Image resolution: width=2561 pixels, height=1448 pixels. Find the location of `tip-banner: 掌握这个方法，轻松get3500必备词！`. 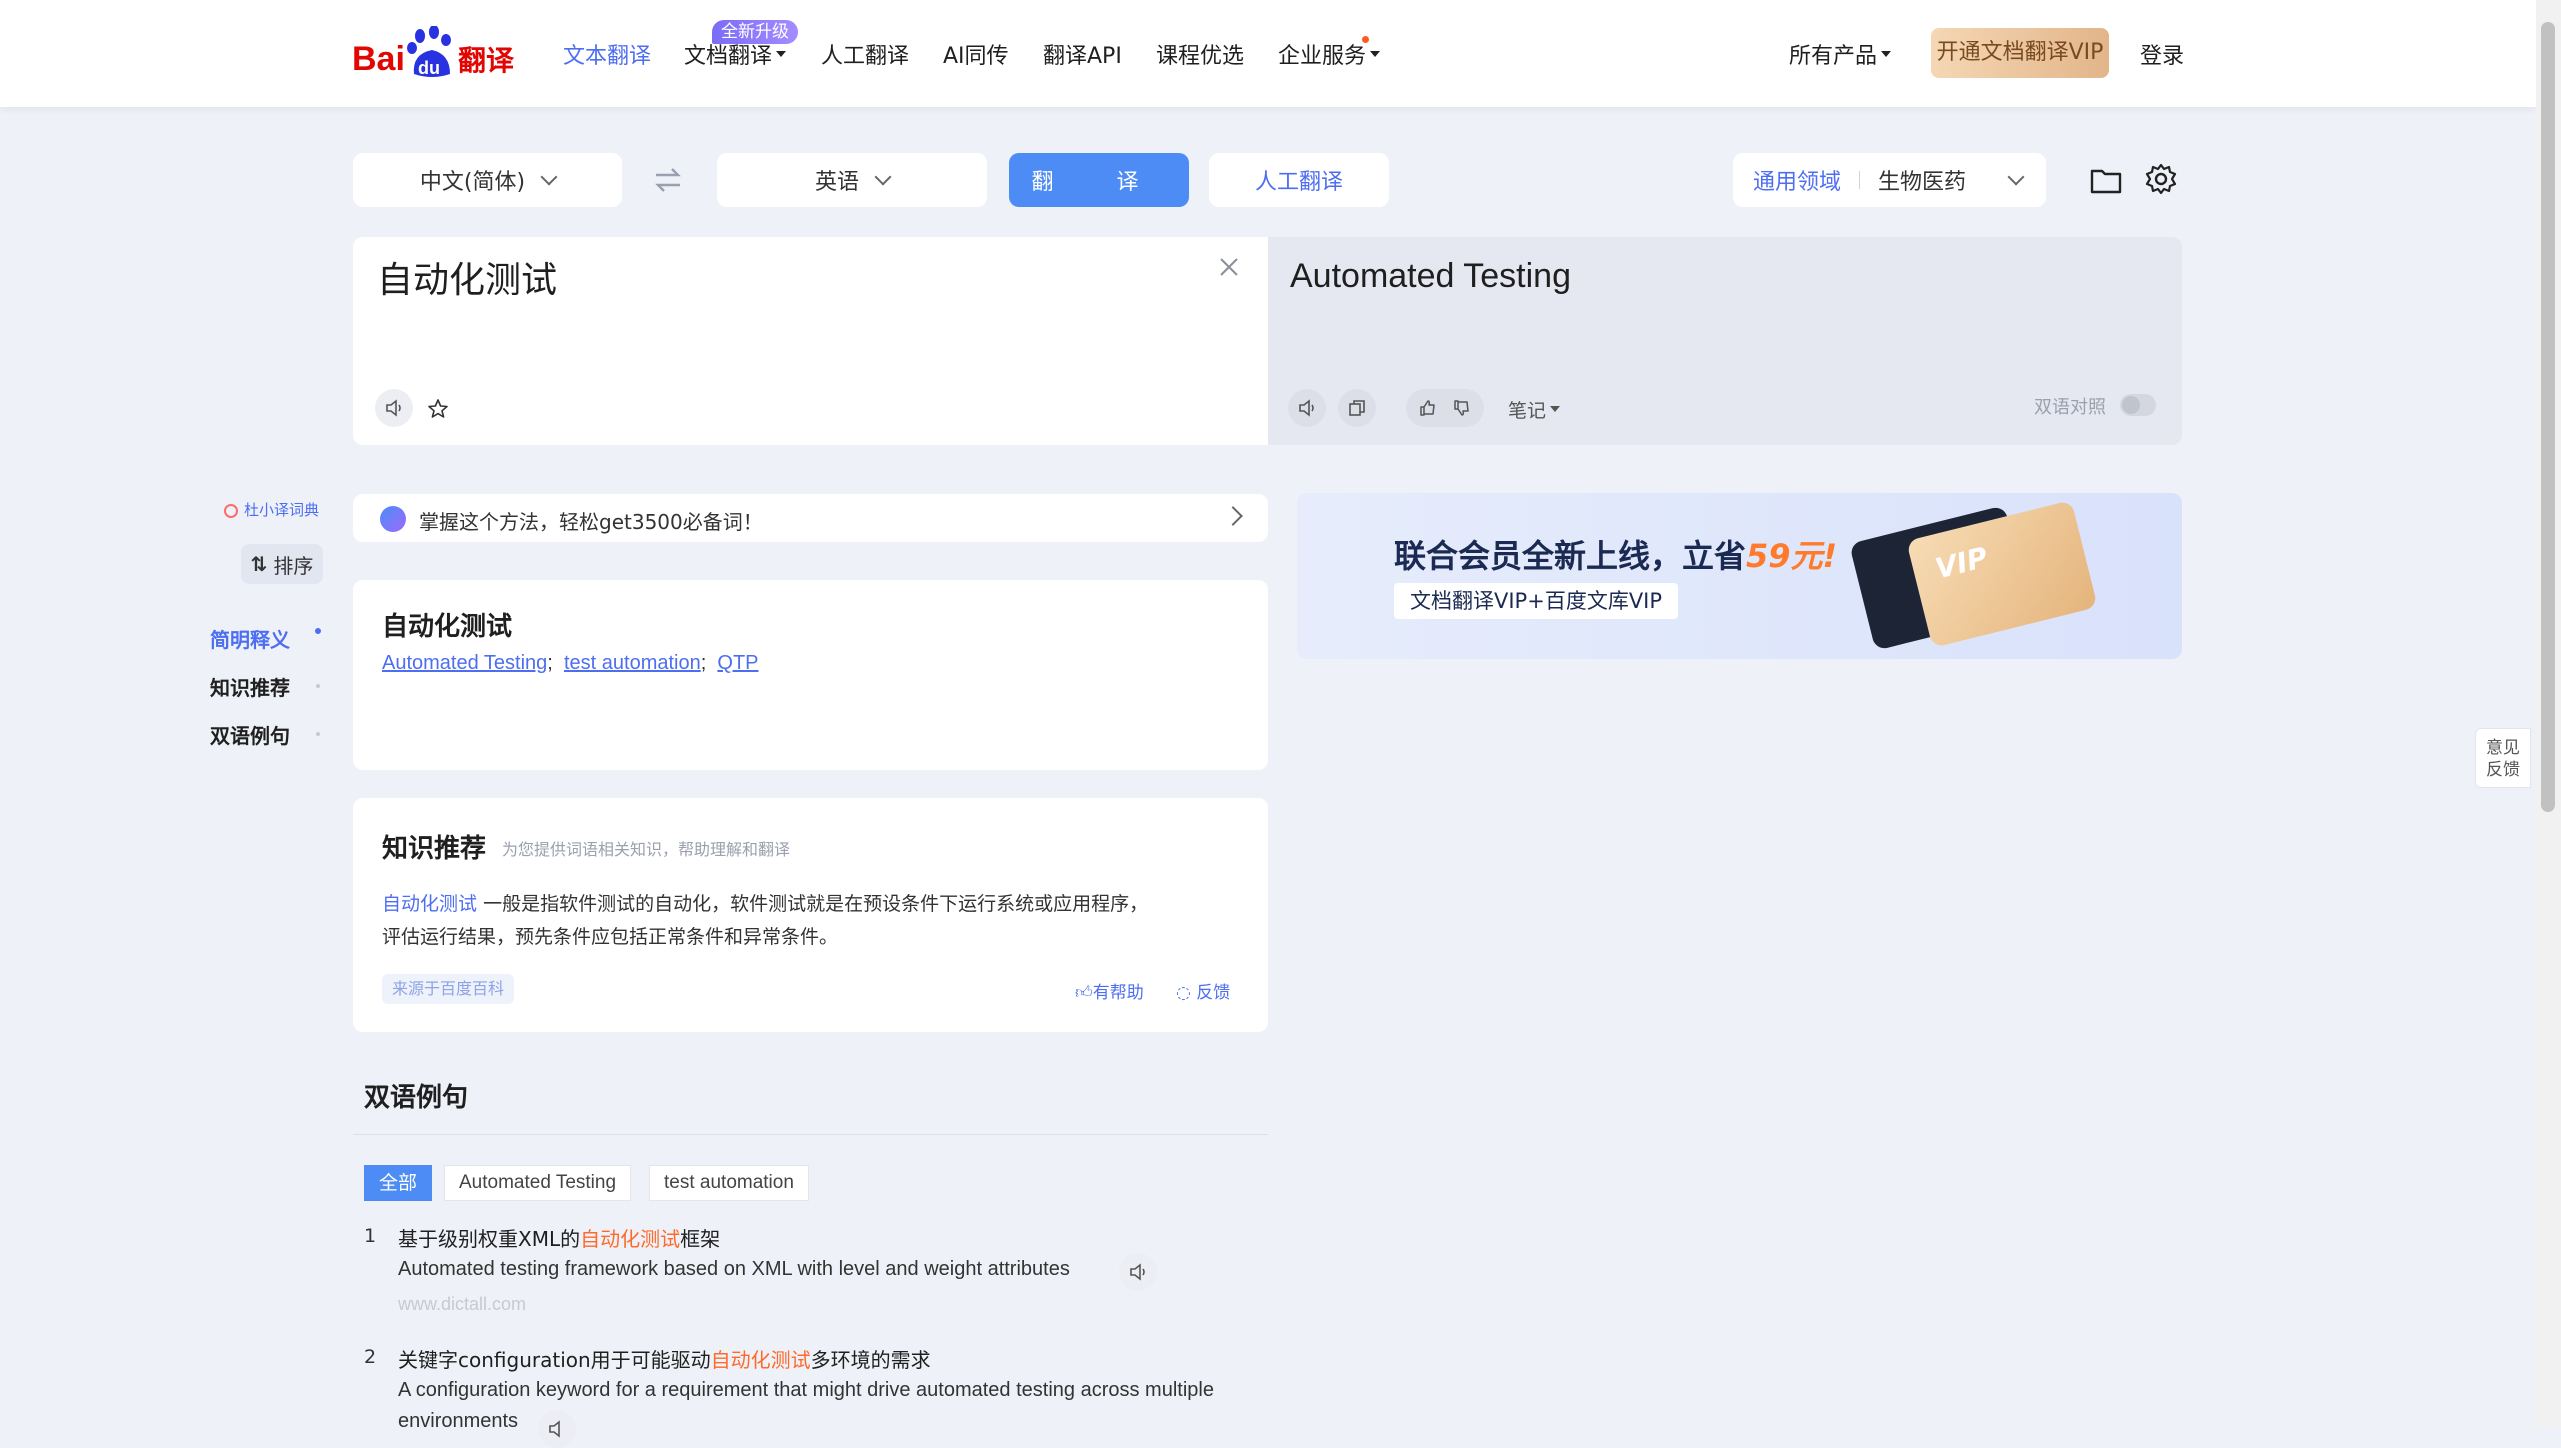

tip-banner: 掌握这个方法，轻松get3500必备词！ is located at coordinates (810, 518).